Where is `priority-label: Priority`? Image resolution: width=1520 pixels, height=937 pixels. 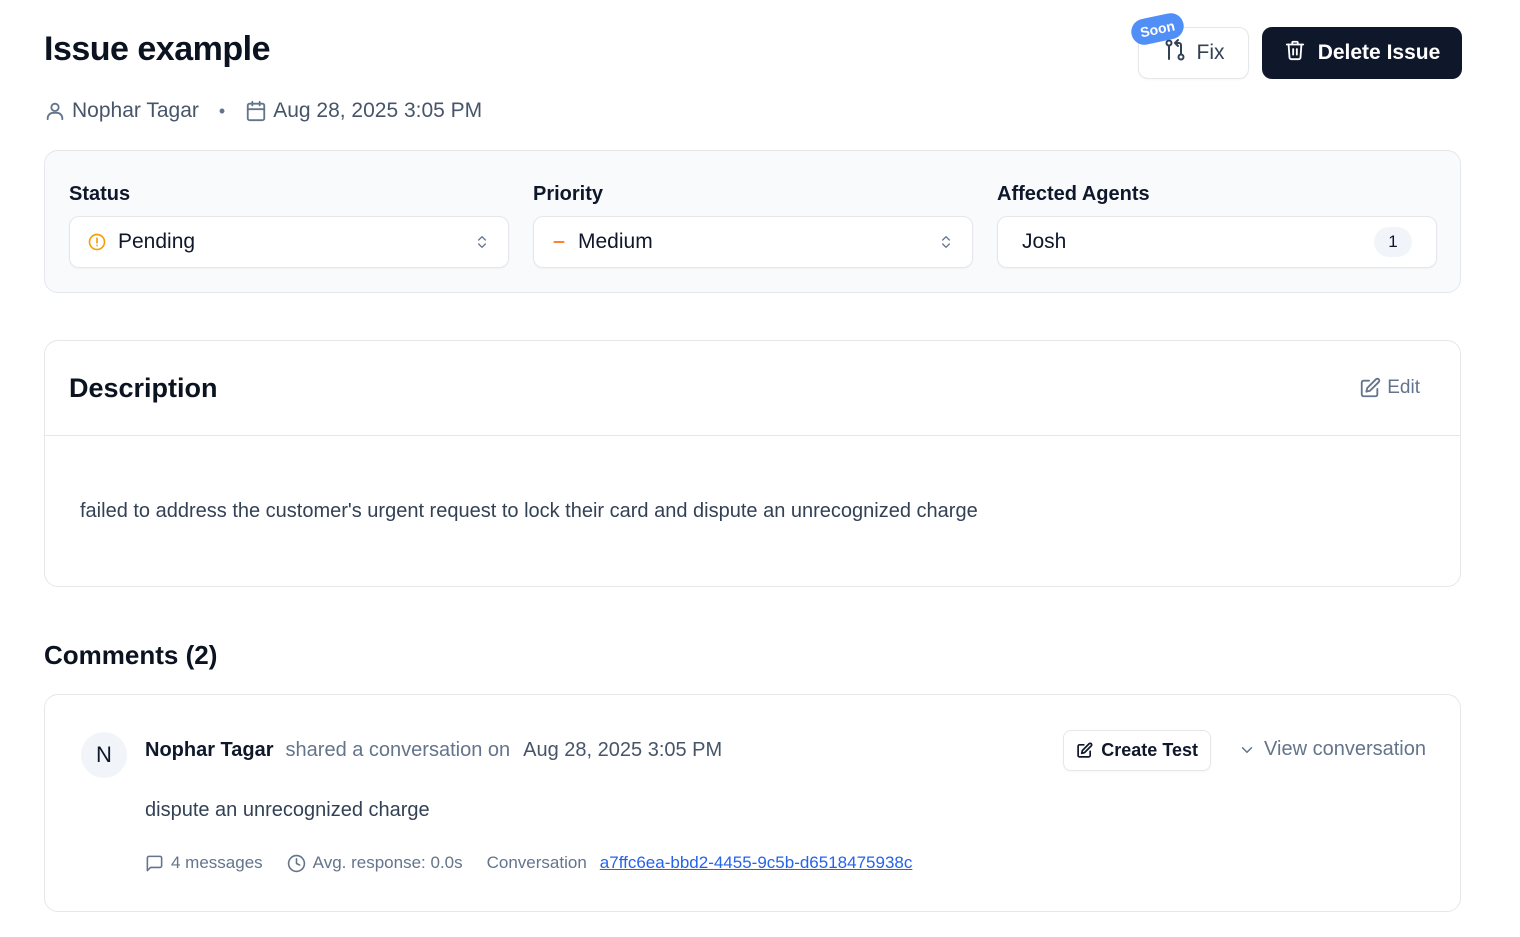 priority-label: Priority is located at coordinates (568, 194).